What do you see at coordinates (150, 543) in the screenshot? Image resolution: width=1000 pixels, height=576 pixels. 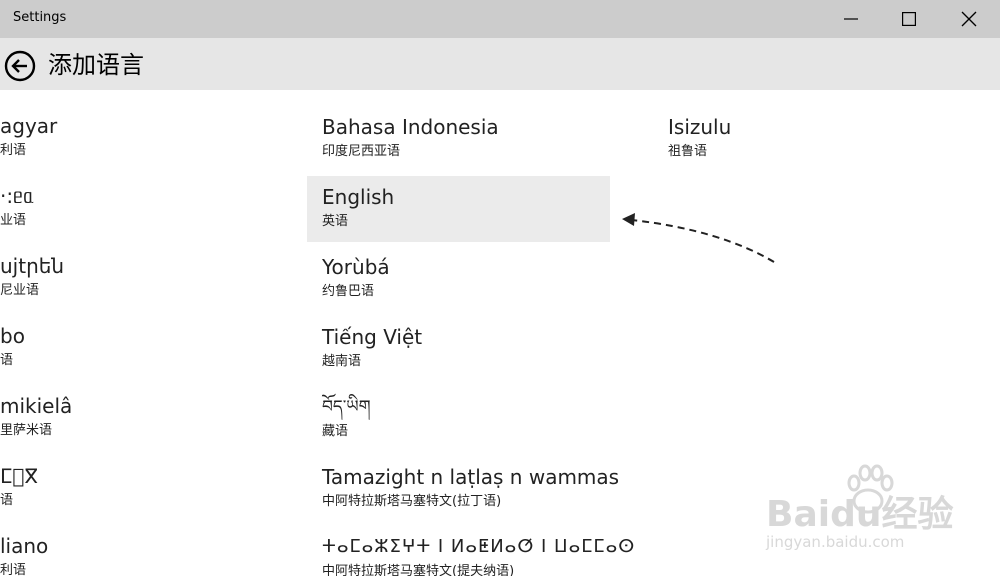 I see `language-item: liano 利语` at bounding box center [150, 543].